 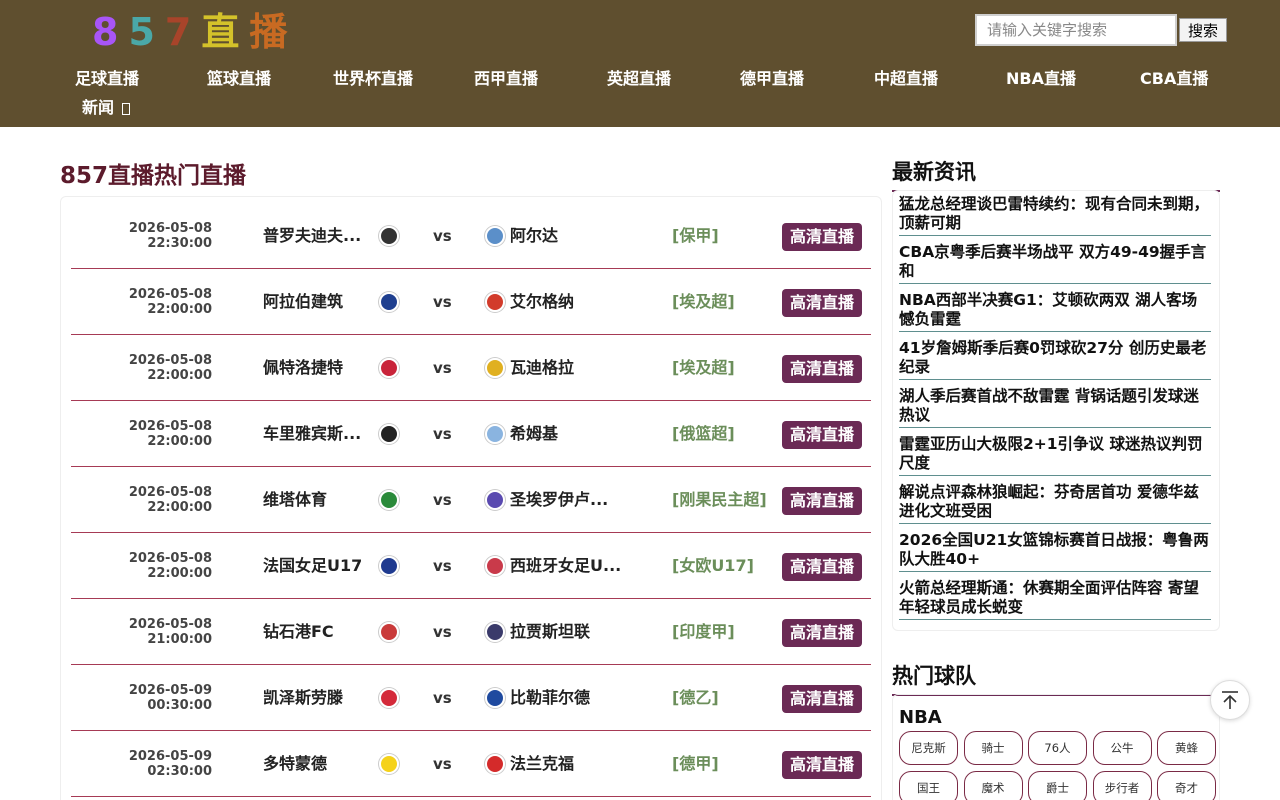 I want to click on team-button: 骑士, so click(x=993, y=748).